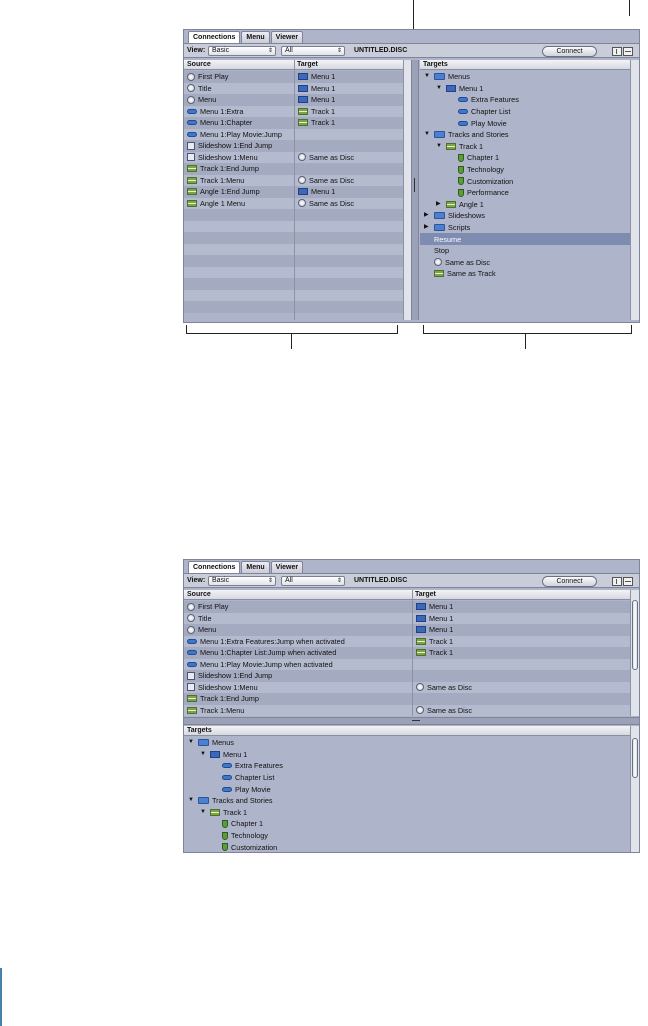  I want to click on tree-item: Stop, so click(525, 251).